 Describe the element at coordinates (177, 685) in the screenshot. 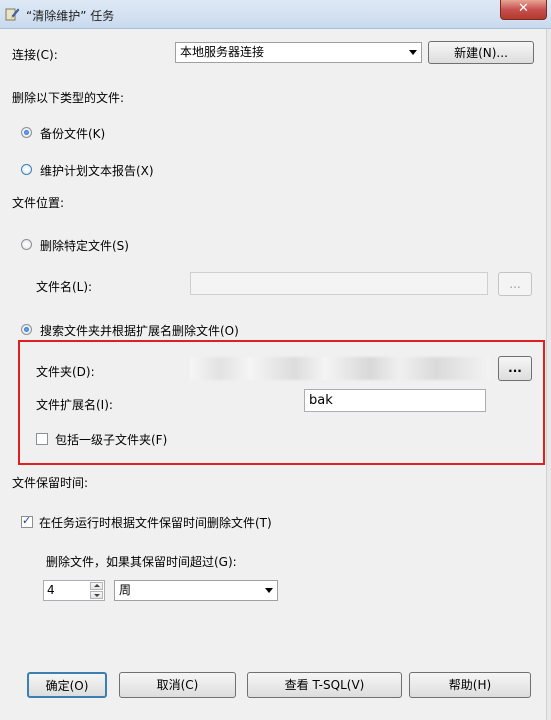

I see `cancel-button: 取消(C)` at that location.